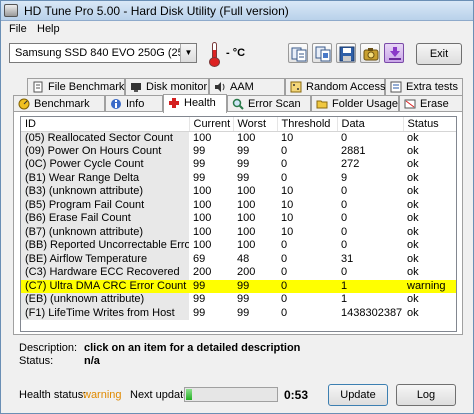  I want to click on drive-select-value: Samsung SSD 840 EVO 250G (250 gB), so click(106, 53).